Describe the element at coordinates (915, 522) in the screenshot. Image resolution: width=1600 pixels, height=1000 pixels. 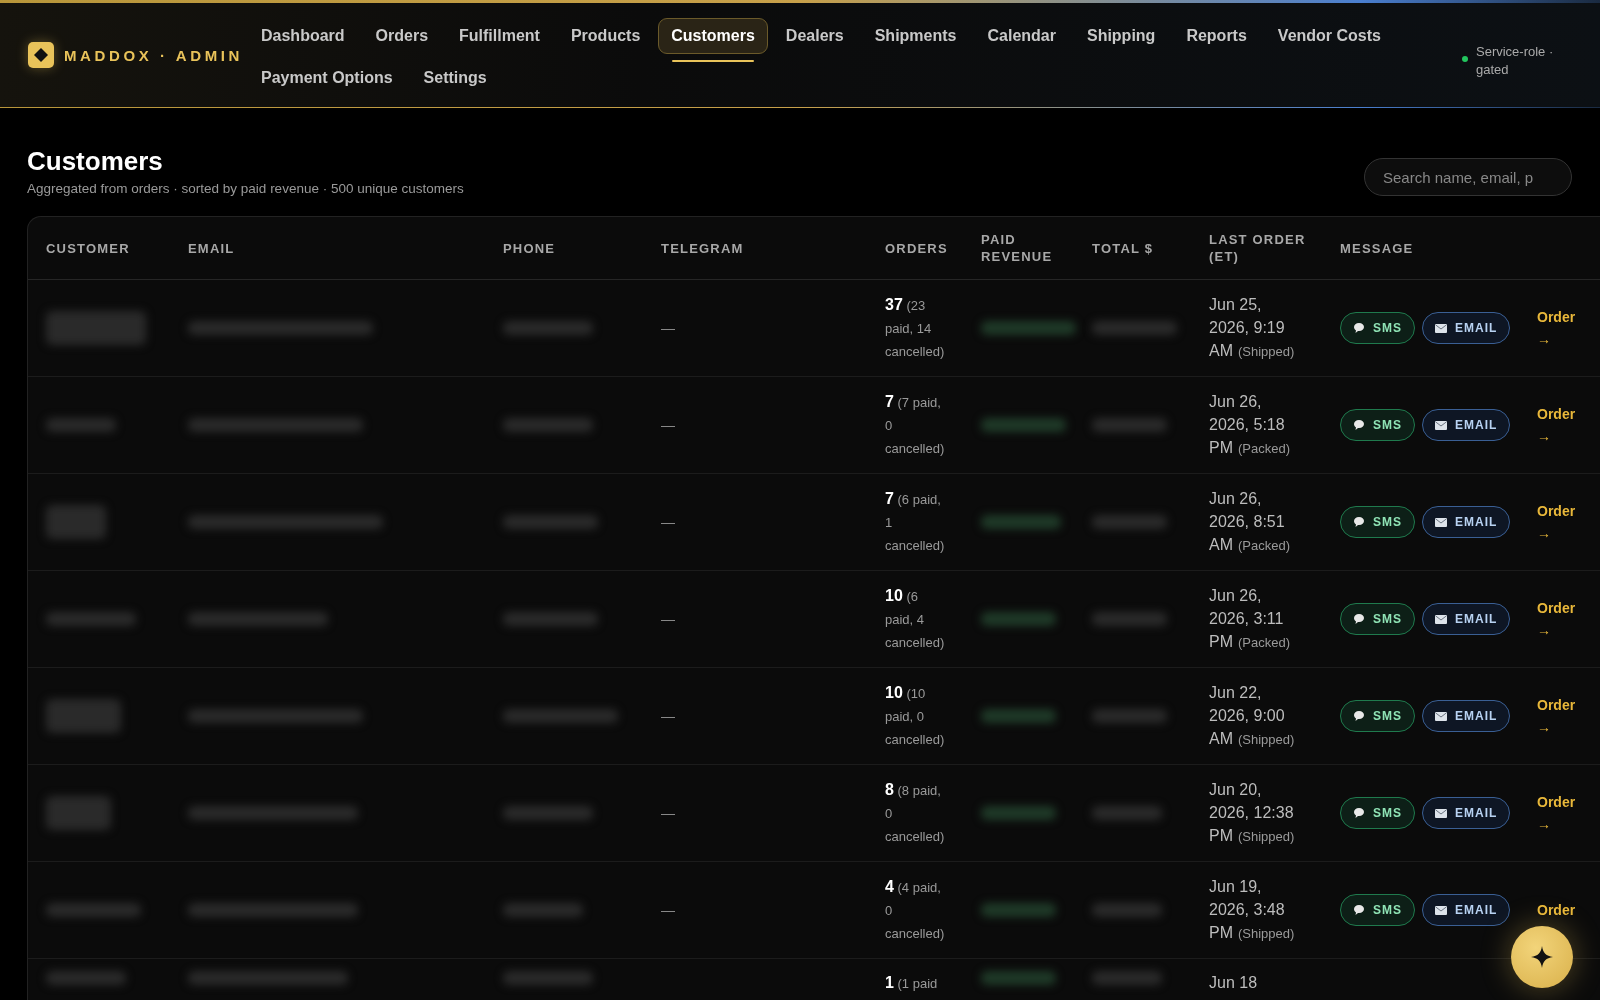
I see `orders-count: 7 (6 paid, 1 cancelled)` at that location.